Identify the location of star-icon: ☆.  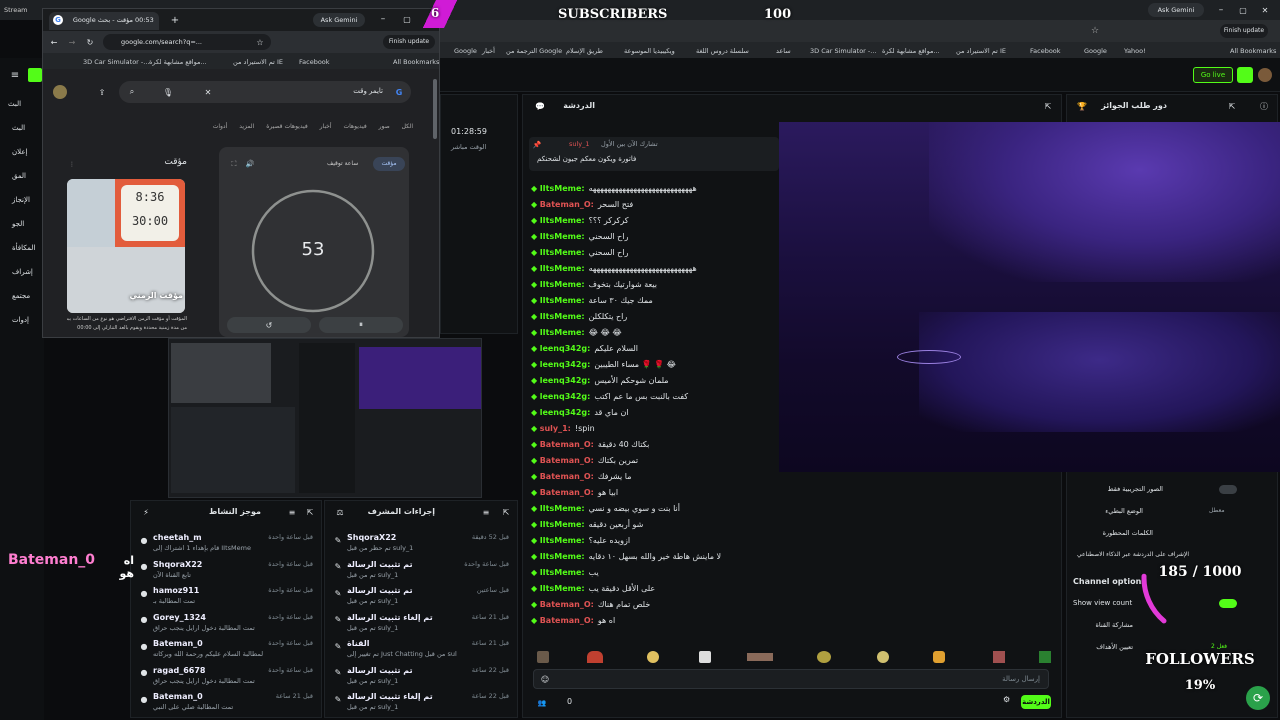
(1095, 31).